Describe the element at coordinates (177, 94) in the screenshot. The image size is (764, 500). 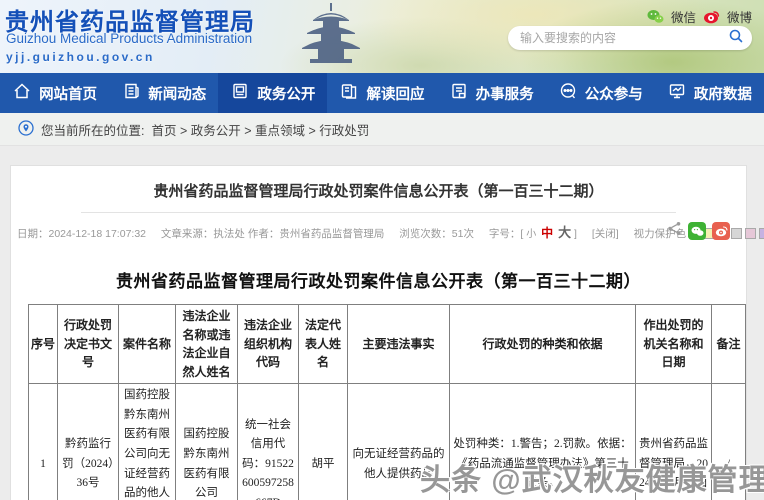
I see `nav-label: 新闻动态` at that location.